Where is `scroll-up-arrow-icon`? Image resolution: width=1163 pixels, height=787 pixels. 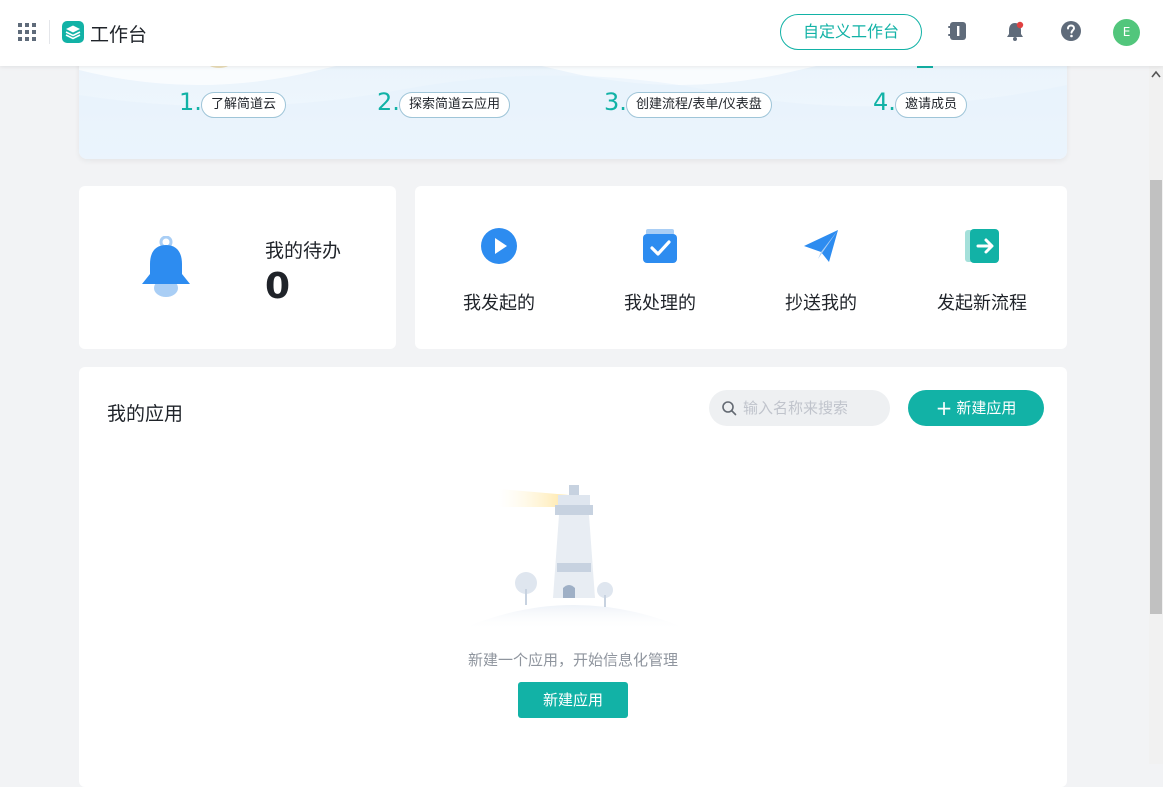 scroll-up-arrow-icon is located at coordinates (1156, 74).